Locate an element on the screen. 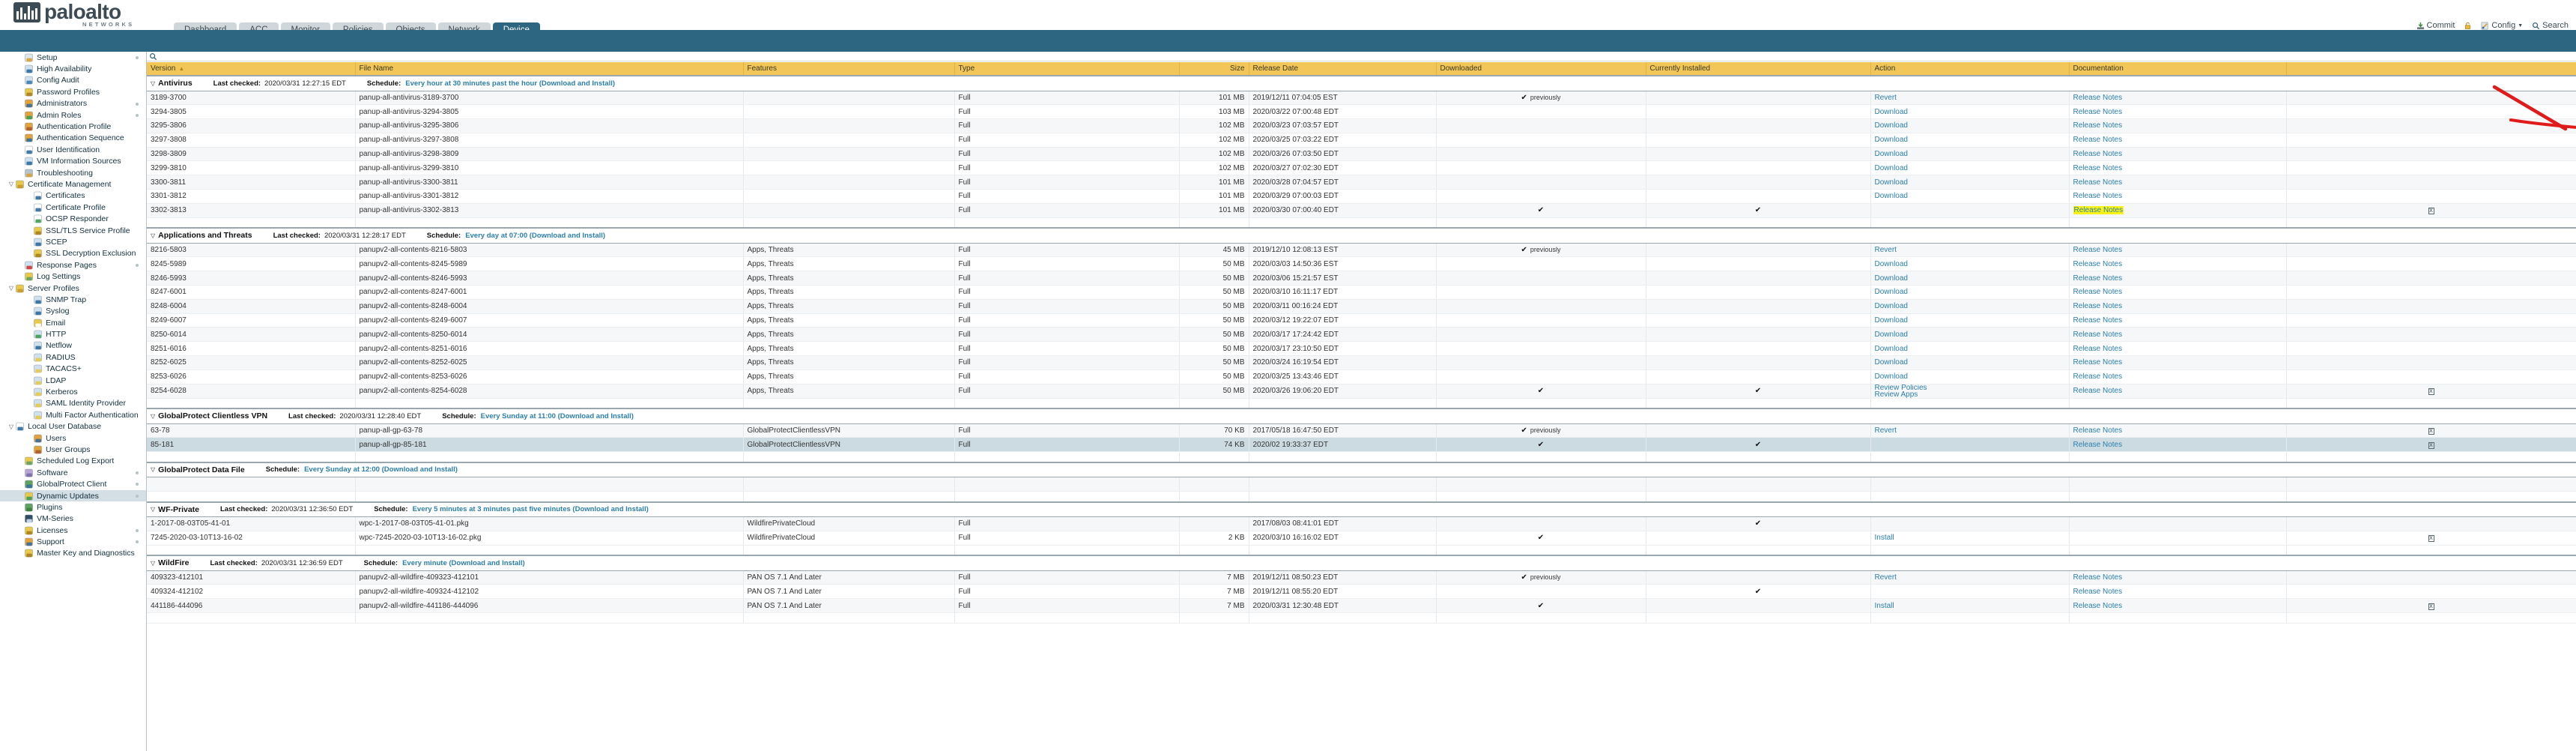 This screenshot has height=751, width=2576. table-row is located at coordinates (1361, 484).